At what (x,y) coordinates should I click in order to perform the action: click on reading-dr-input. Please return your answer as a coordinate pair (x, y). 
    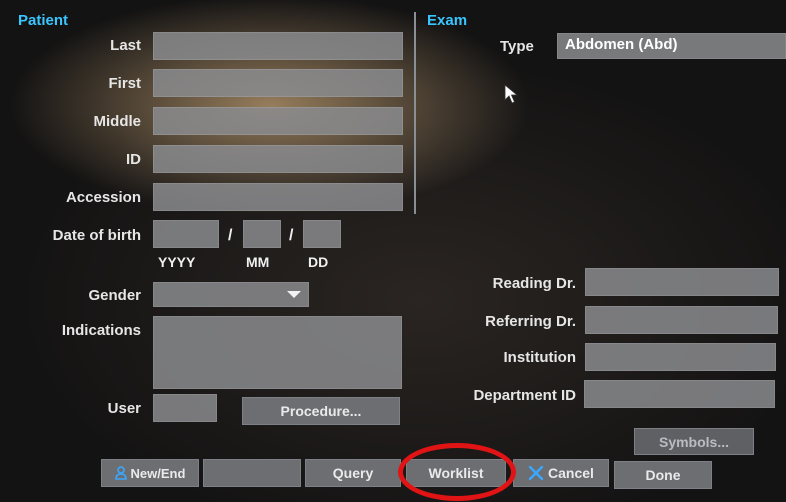
    Looking at the image, I should click on (682, 282).